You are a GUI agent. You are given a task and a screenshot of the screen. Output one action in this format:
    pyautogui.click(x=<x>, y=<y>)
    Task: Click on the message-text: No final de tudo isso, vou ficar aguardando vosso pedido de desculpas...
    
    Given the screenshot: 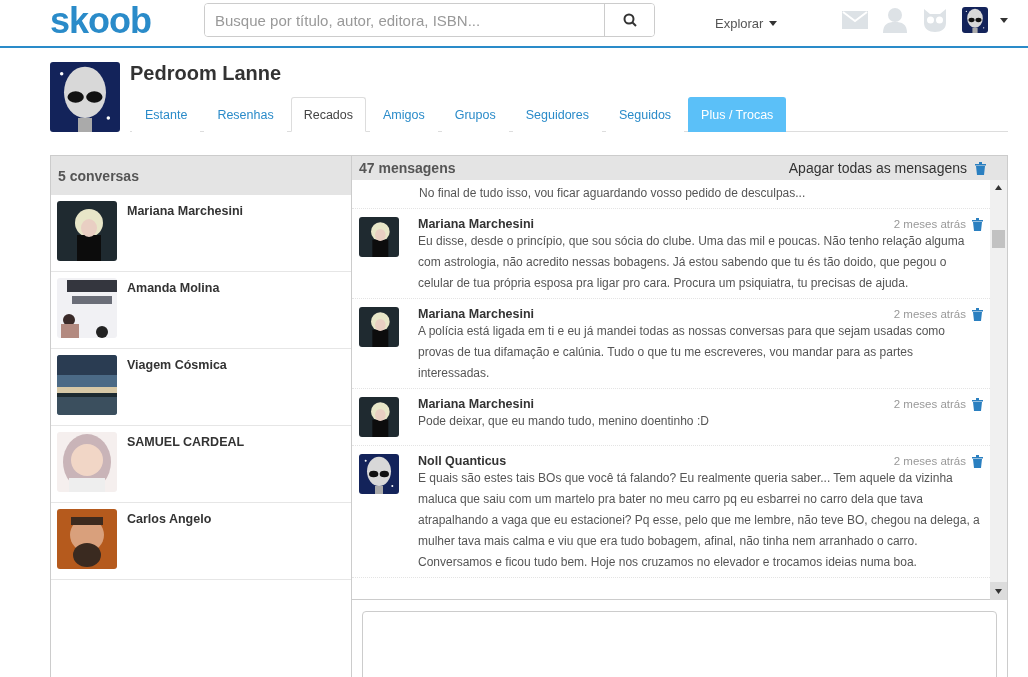 What is the action you would take?
    pyautogui.click(x=612, y=193)
    